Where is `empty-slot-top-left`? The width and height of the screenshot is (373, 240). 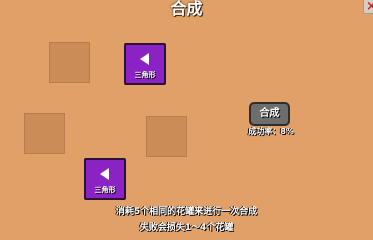 empty-slot-top-left is located at coordinates (69, 62).